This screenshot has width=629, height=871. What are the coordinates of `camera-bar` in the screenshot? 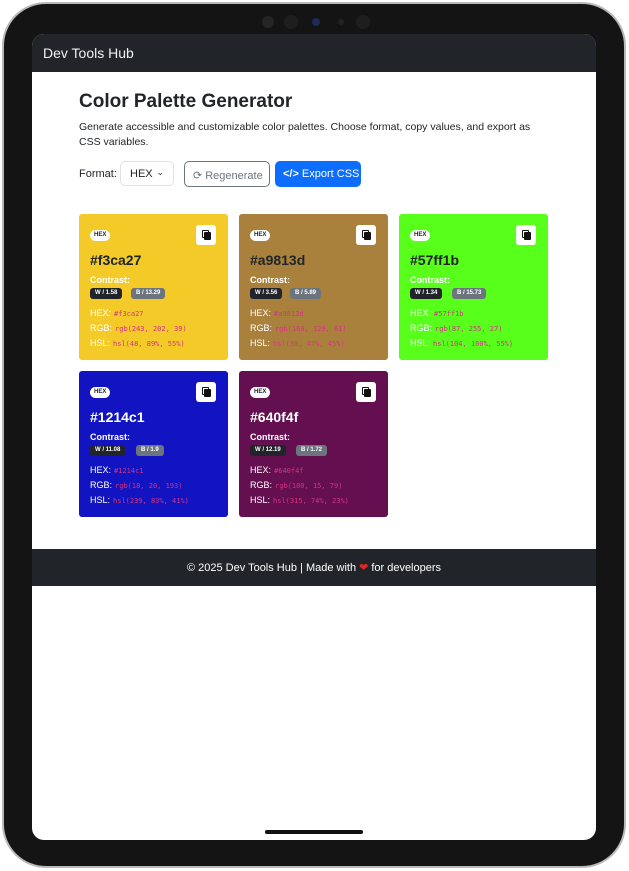 It's located at (322, 22).